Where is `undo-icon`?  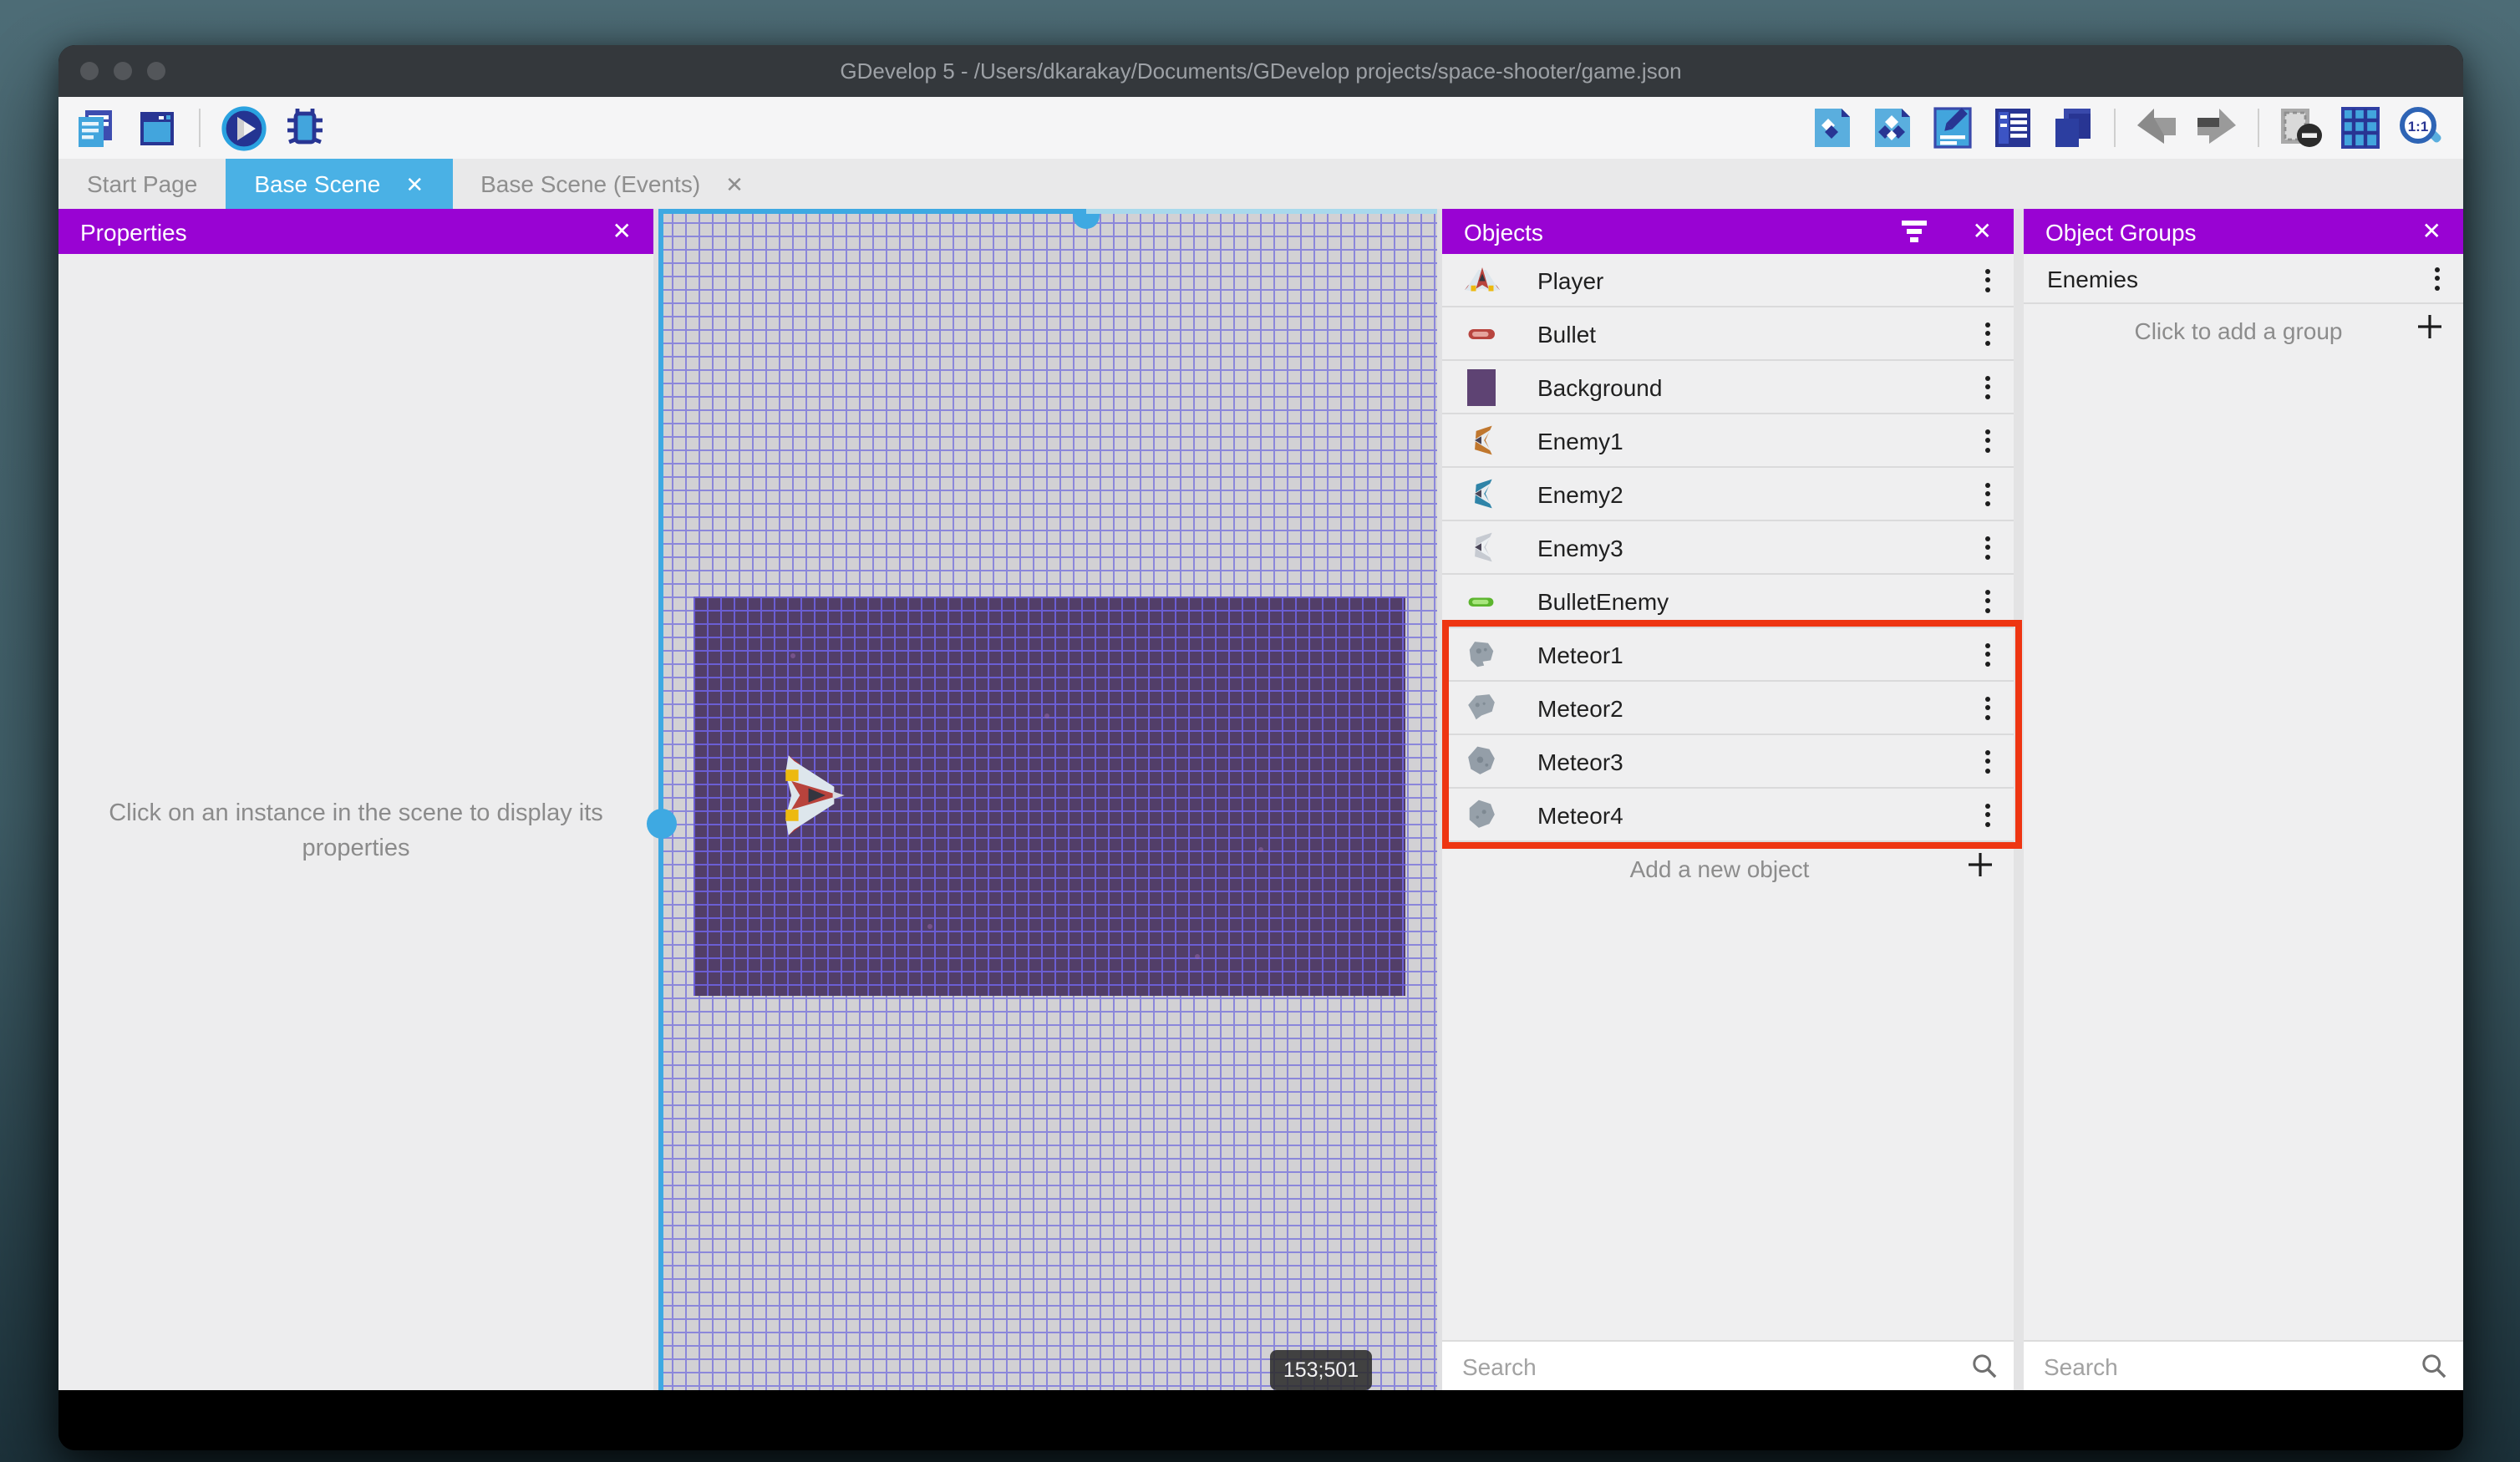 undo-icon is located at coordinates (2156, 126).